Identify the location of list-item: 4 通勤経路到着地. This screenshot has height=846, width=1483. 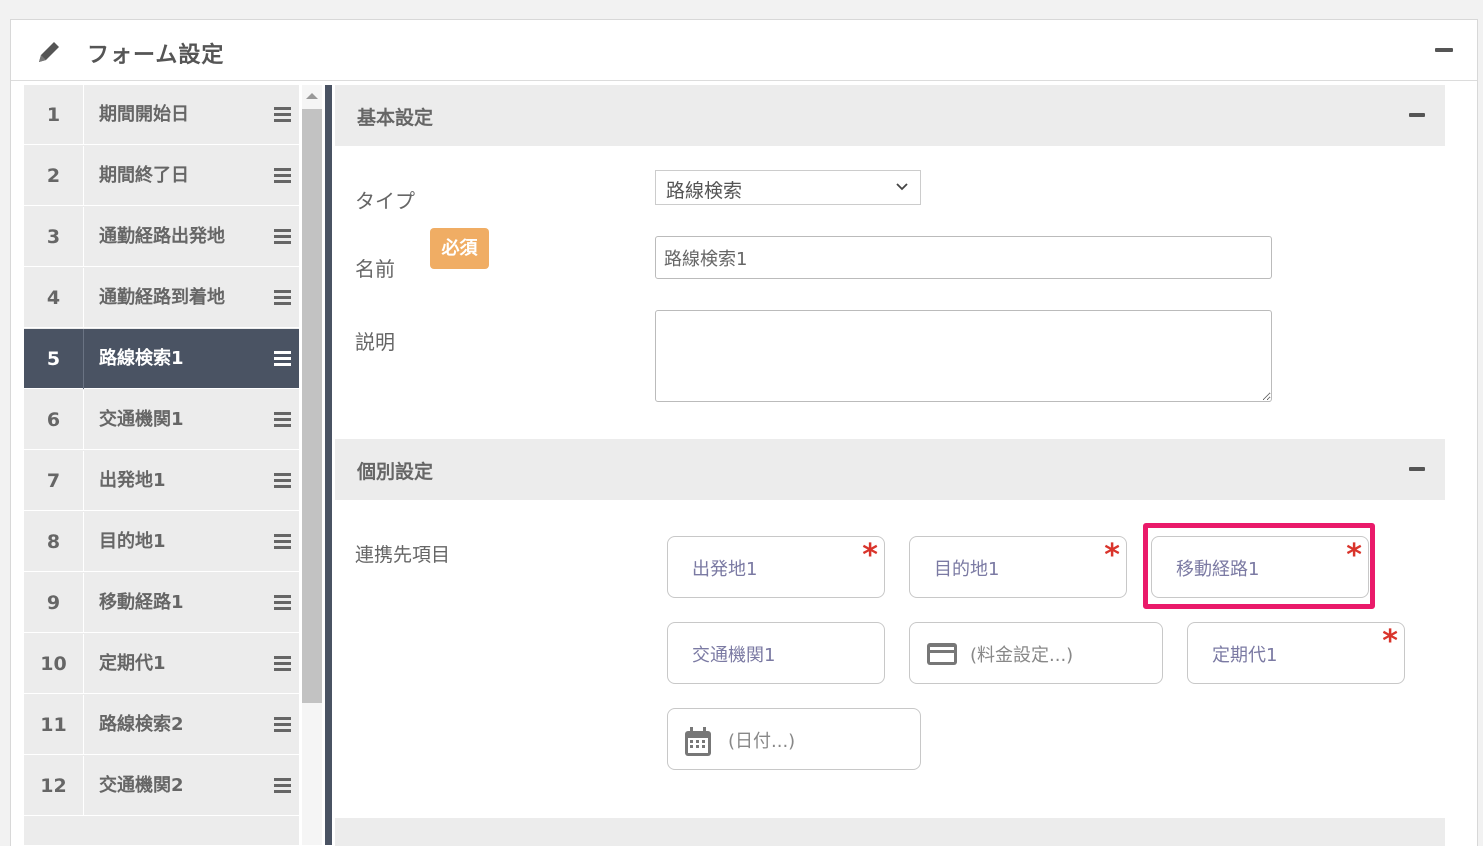
(161, 298).